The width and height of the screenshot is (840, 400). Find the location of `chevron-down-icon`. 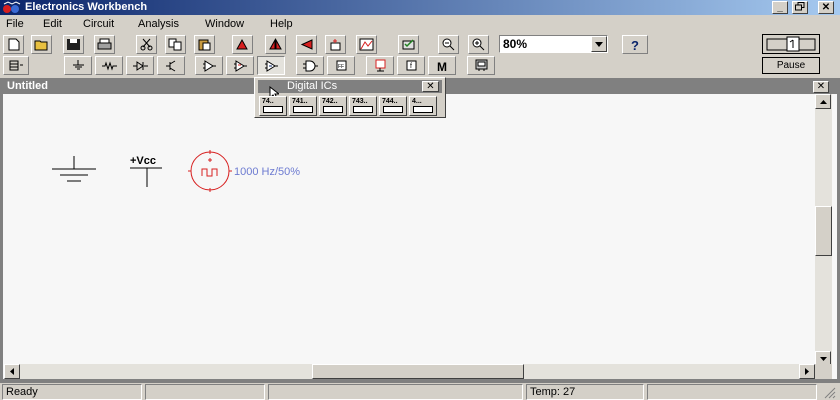

chevron-down-icon is located at coordinates (599, 44).